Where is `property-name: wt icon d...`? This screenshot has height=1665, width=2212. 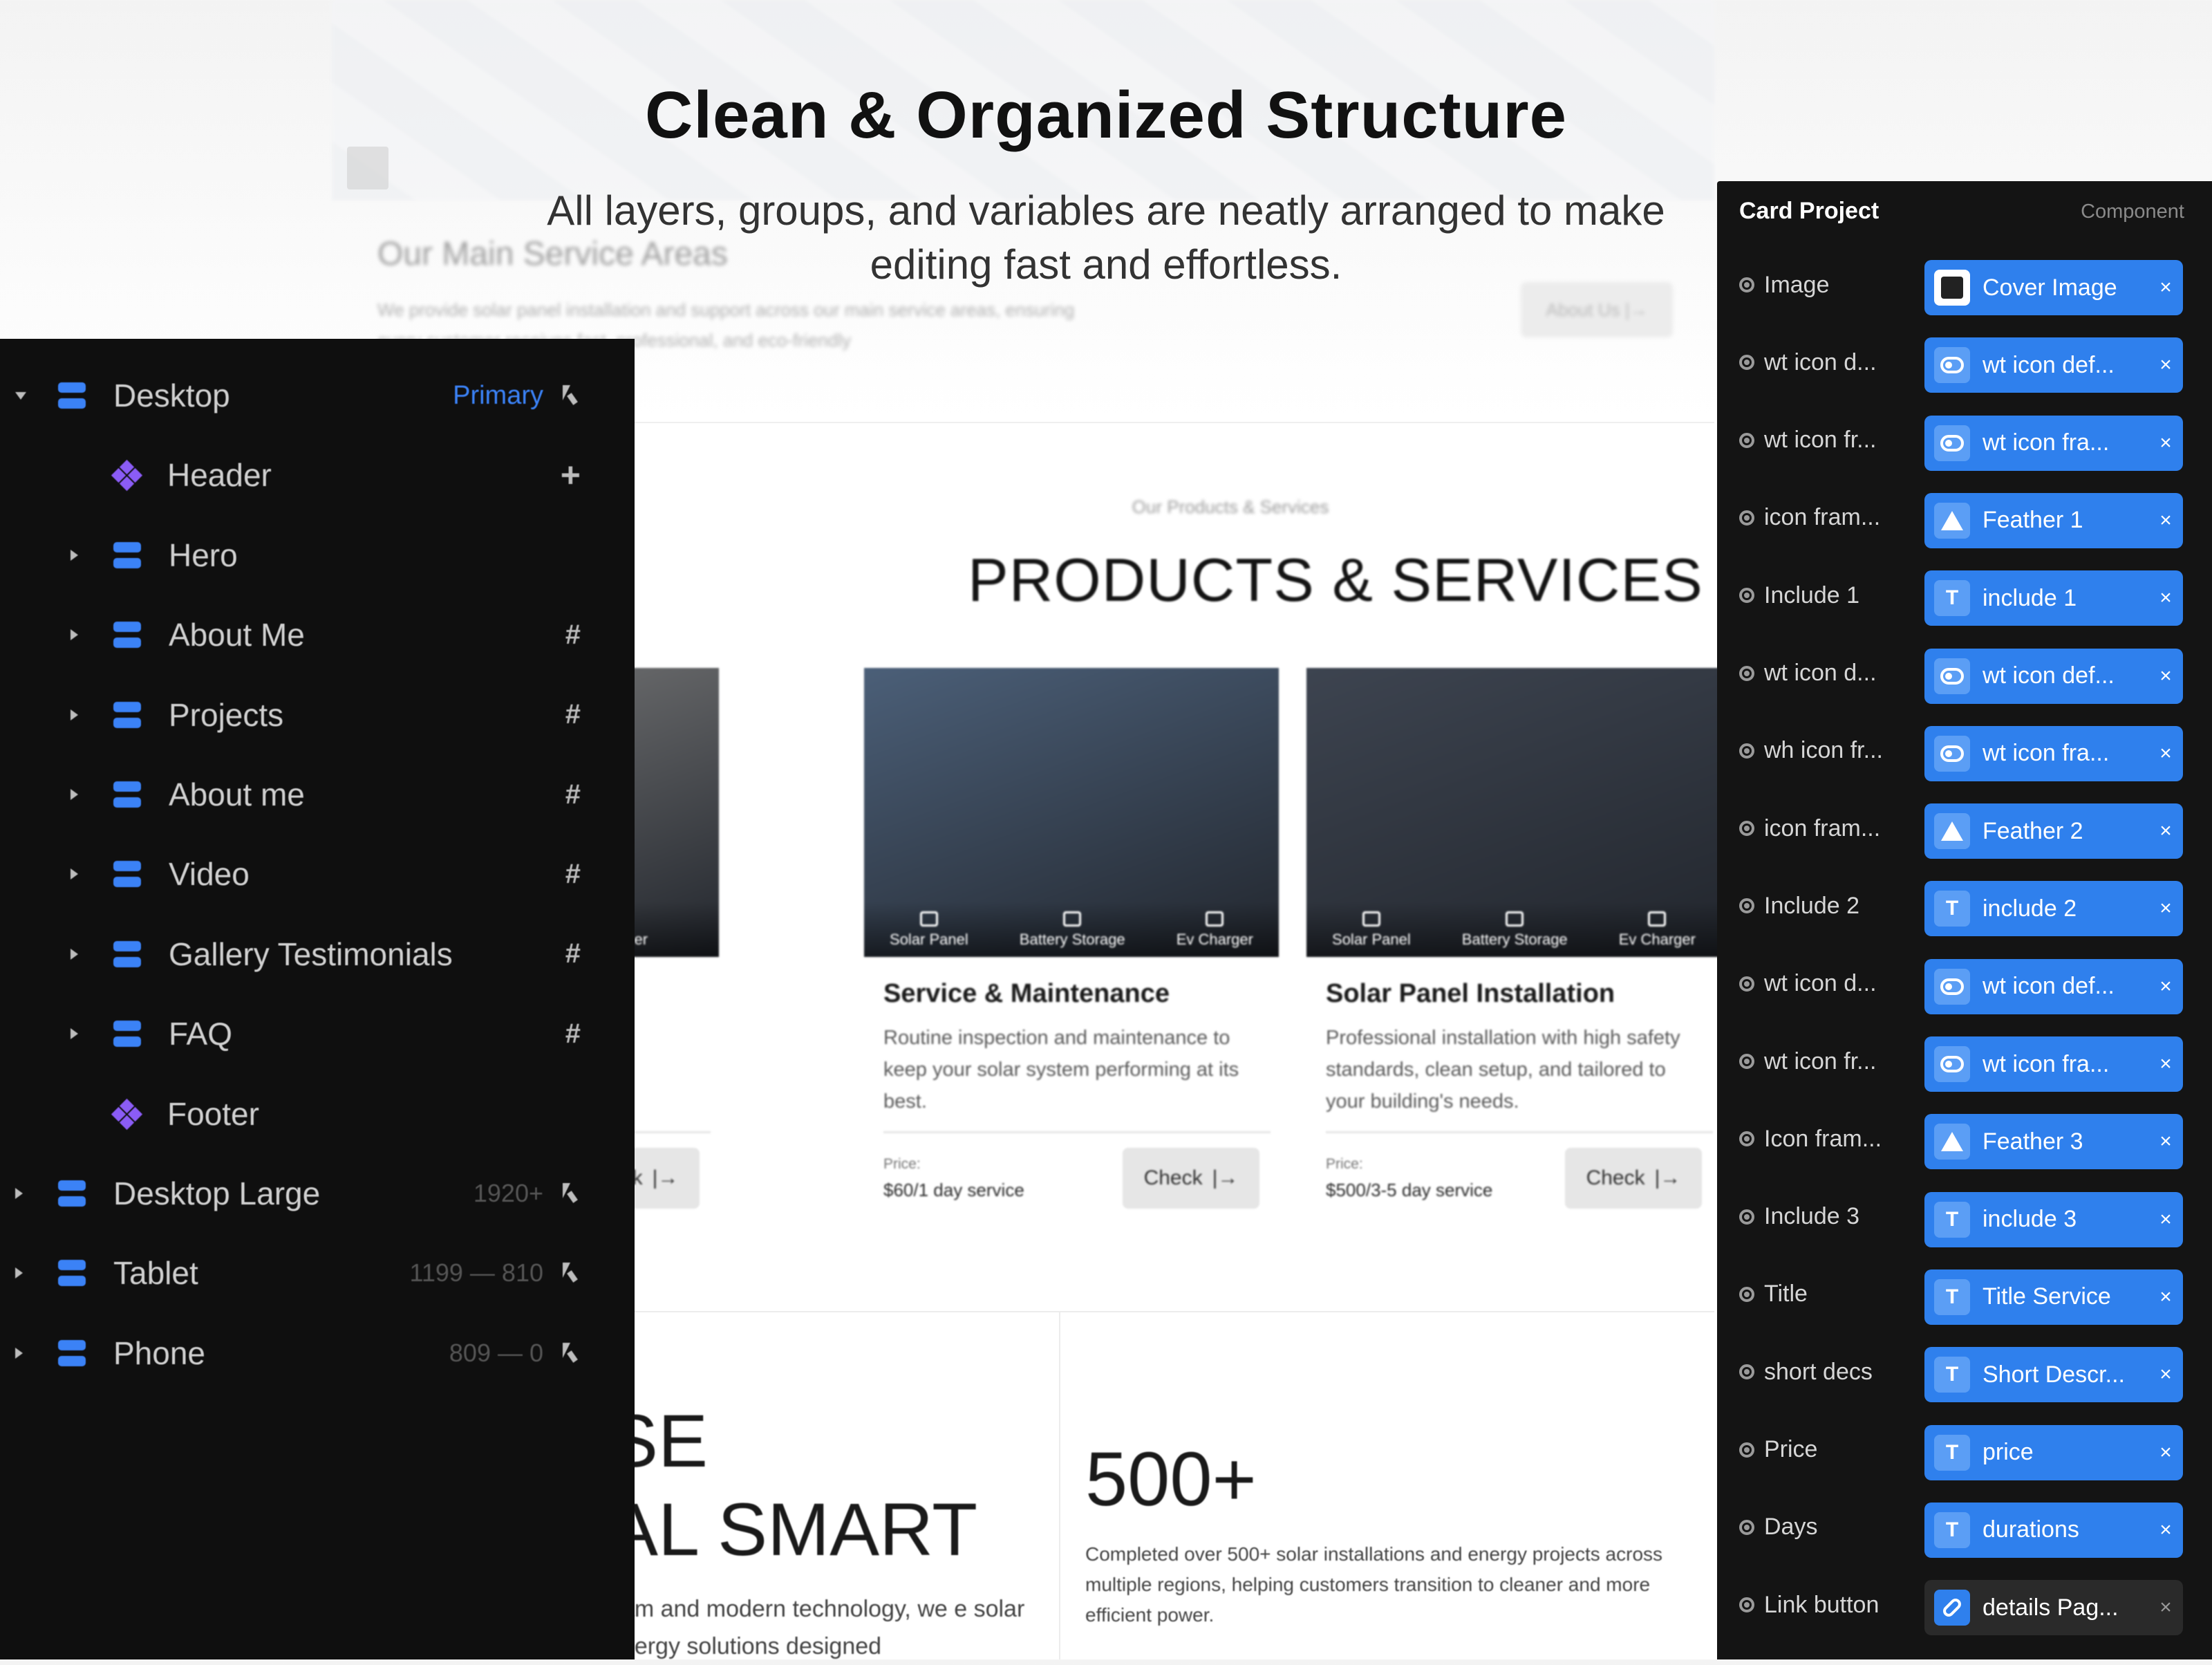
property-name: wt icon d... is located at coordinates (1821, 983).